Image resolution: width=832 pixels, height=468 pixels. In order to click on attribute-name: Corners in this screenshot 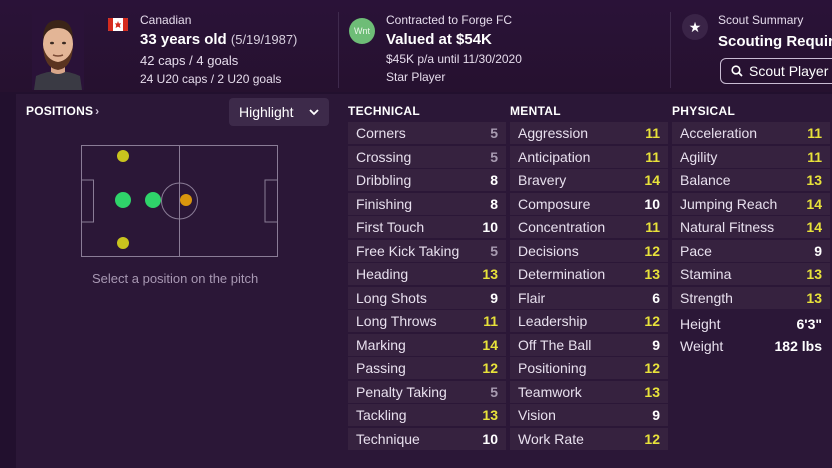, I will do `click(381, 133)`.